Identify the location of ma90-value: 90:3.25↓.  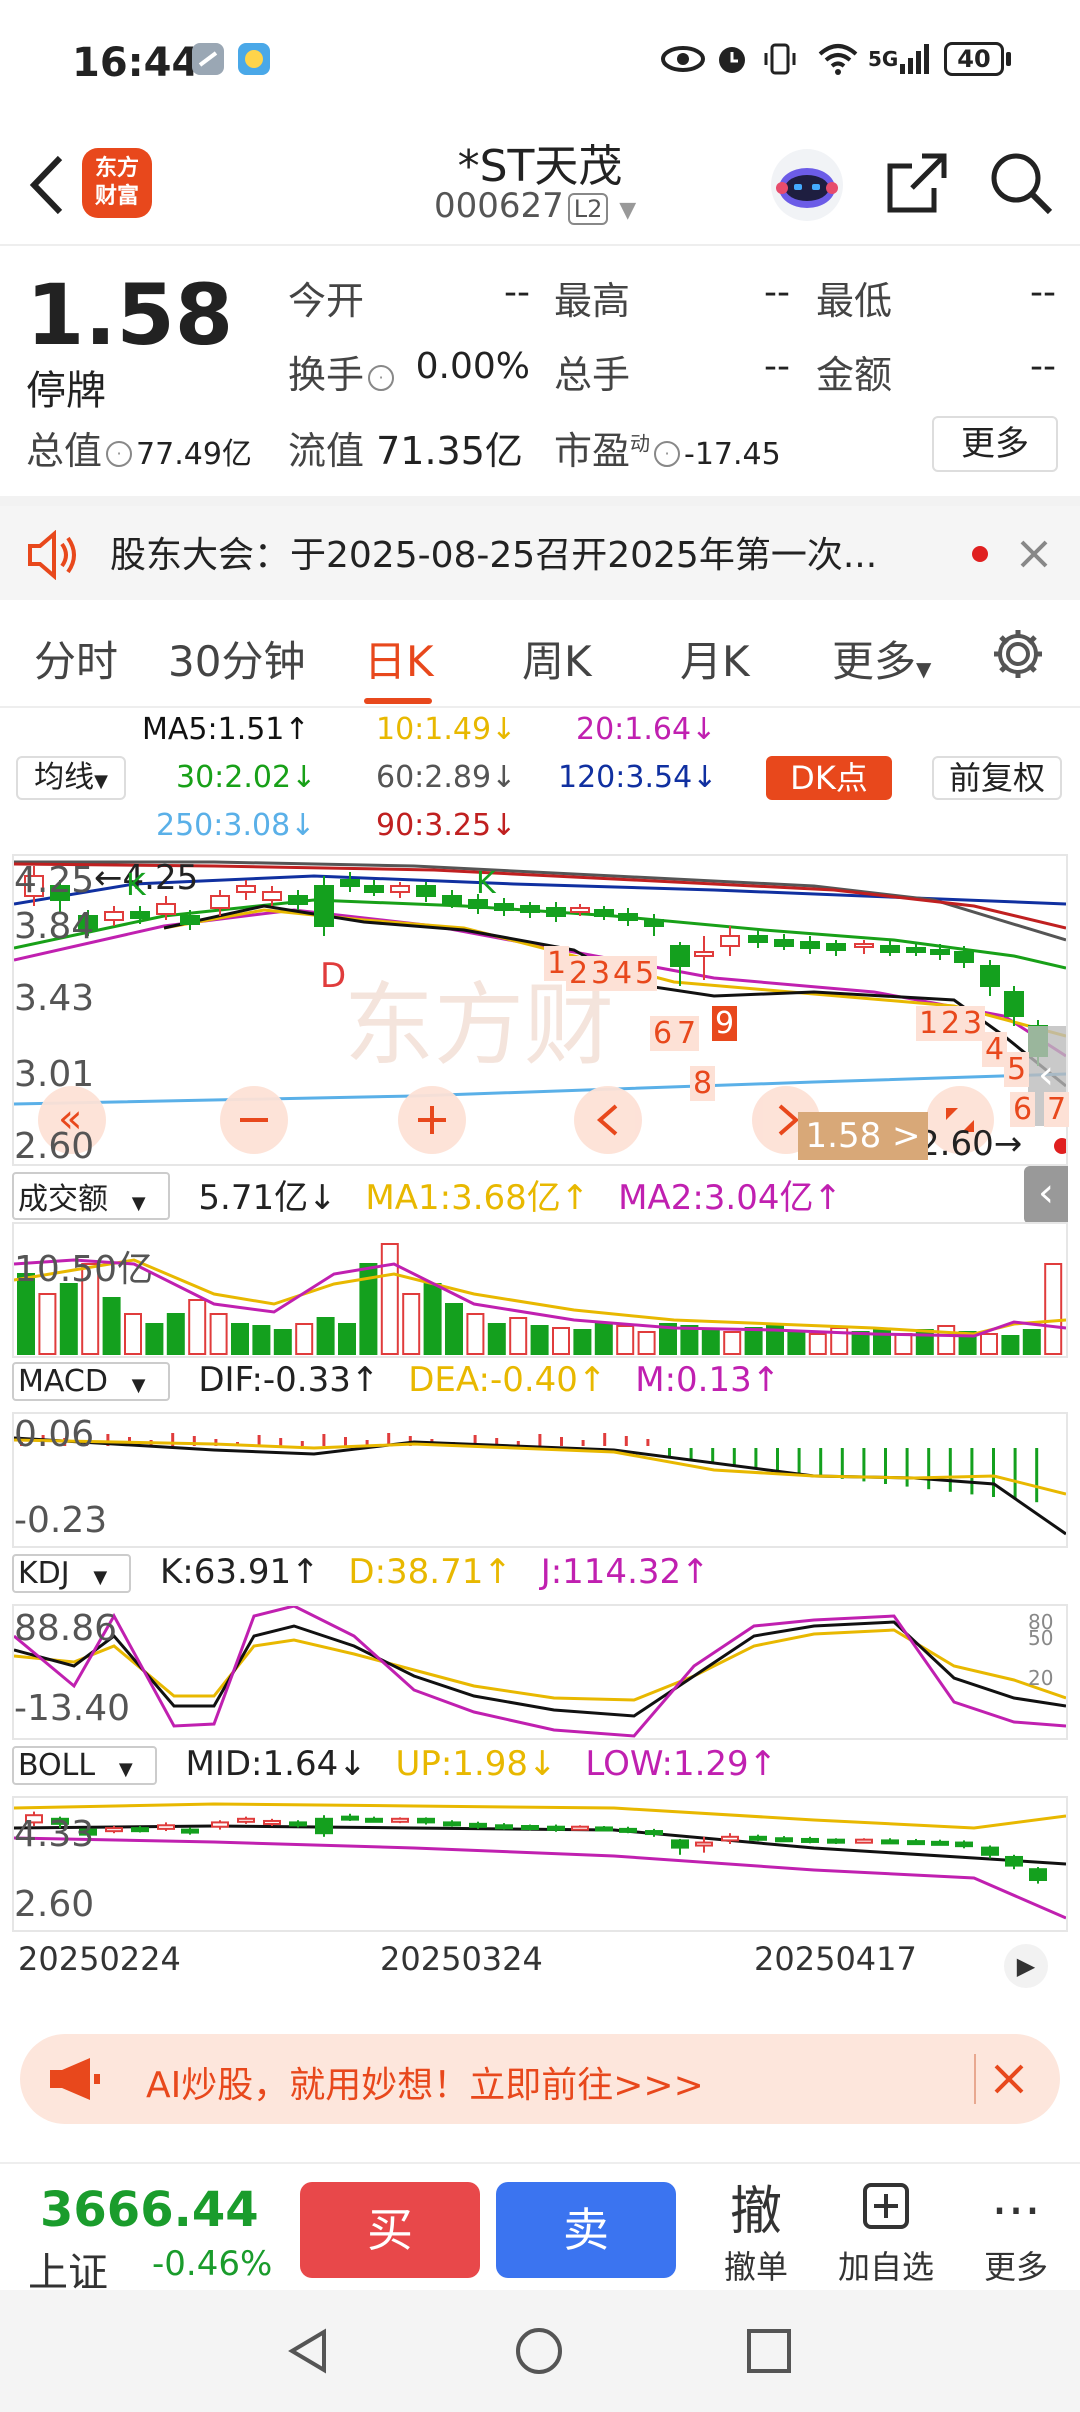
(446, 825).